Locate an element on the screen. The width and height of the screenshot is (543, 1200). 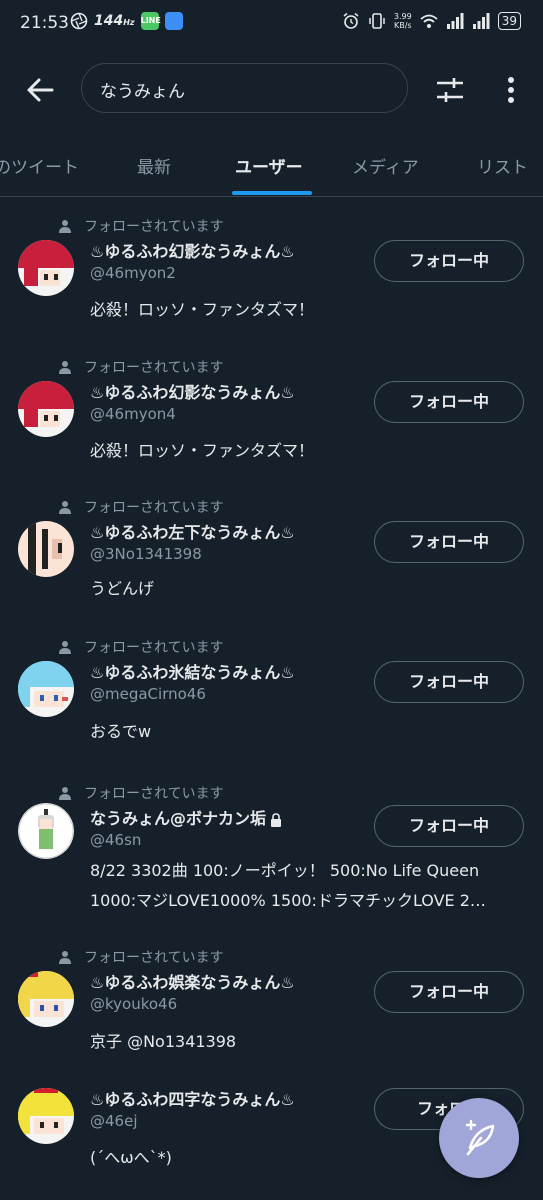
tab-latest: 最新 is located at coordinates (154, 165).